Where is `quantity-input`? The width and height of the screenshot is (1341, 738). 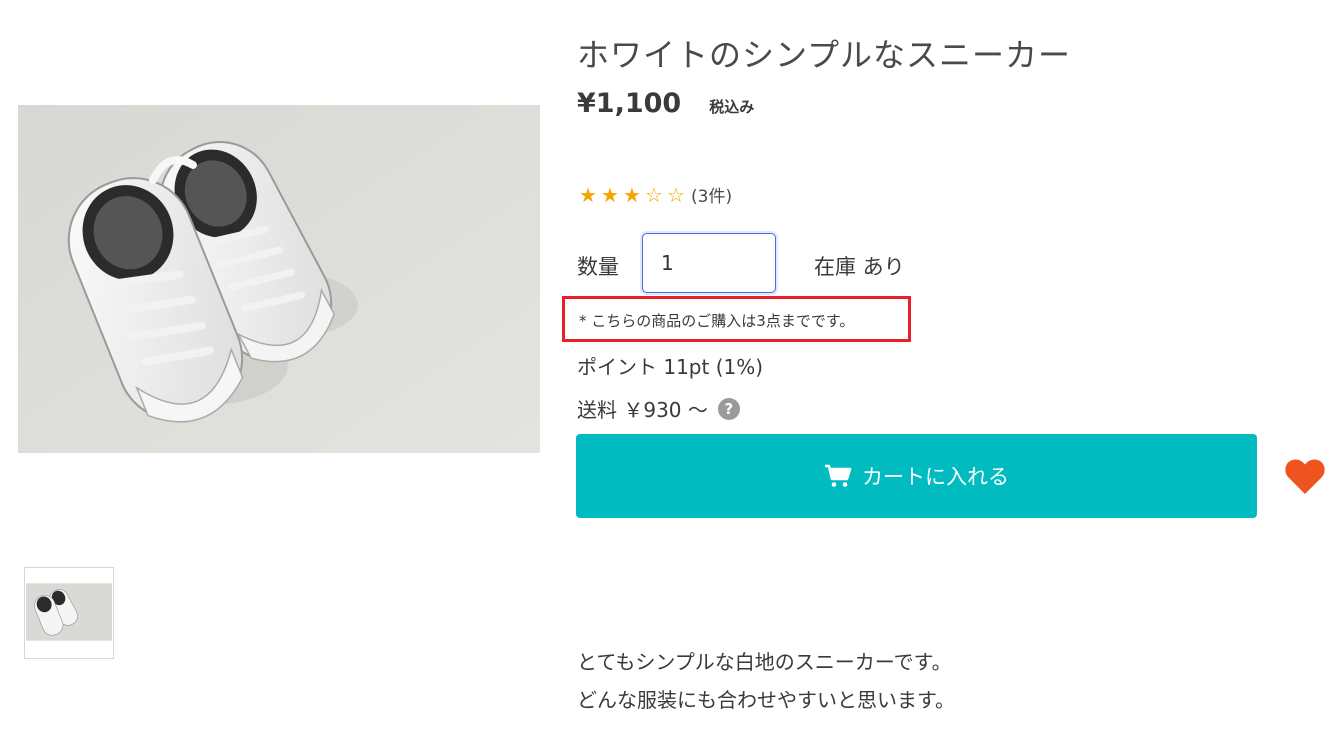
quantity-input is located at coordinates (709, 263).